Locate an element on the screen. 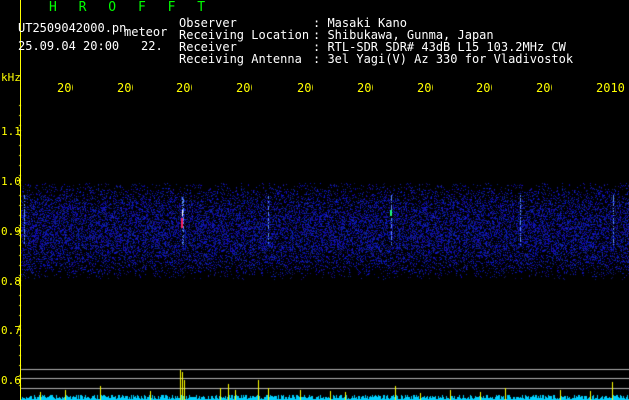 This screenshot has height=400, width=629. timestamp: 25.09.04 20:00 is located at coordinates (69, 46).